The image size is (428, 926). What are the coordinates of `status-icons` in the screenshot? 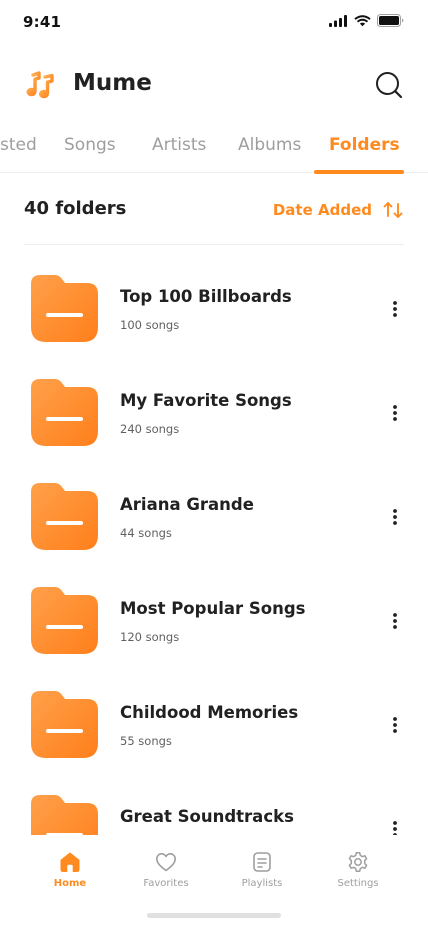 It's located at (366, 20).